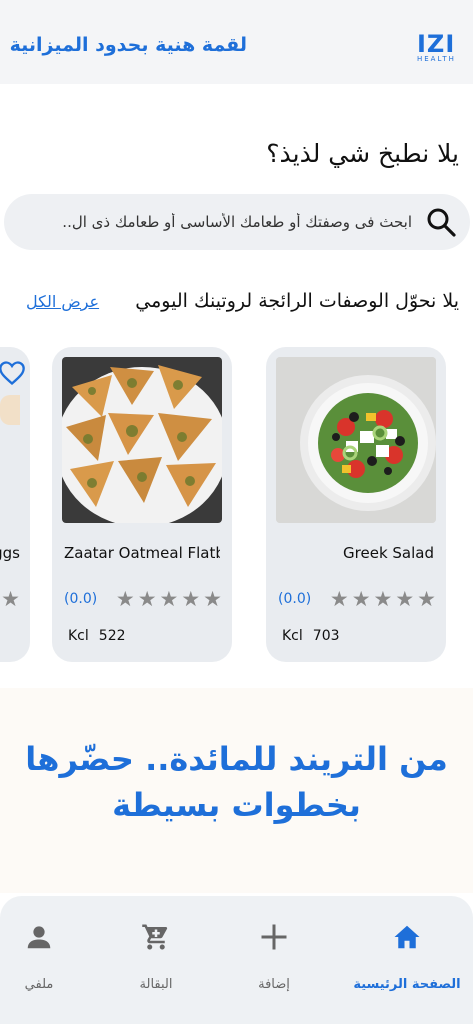  What do you see at coordinates (39, 937) in the screenshot?
I see `person-icon` at bounding box center [39, 937].